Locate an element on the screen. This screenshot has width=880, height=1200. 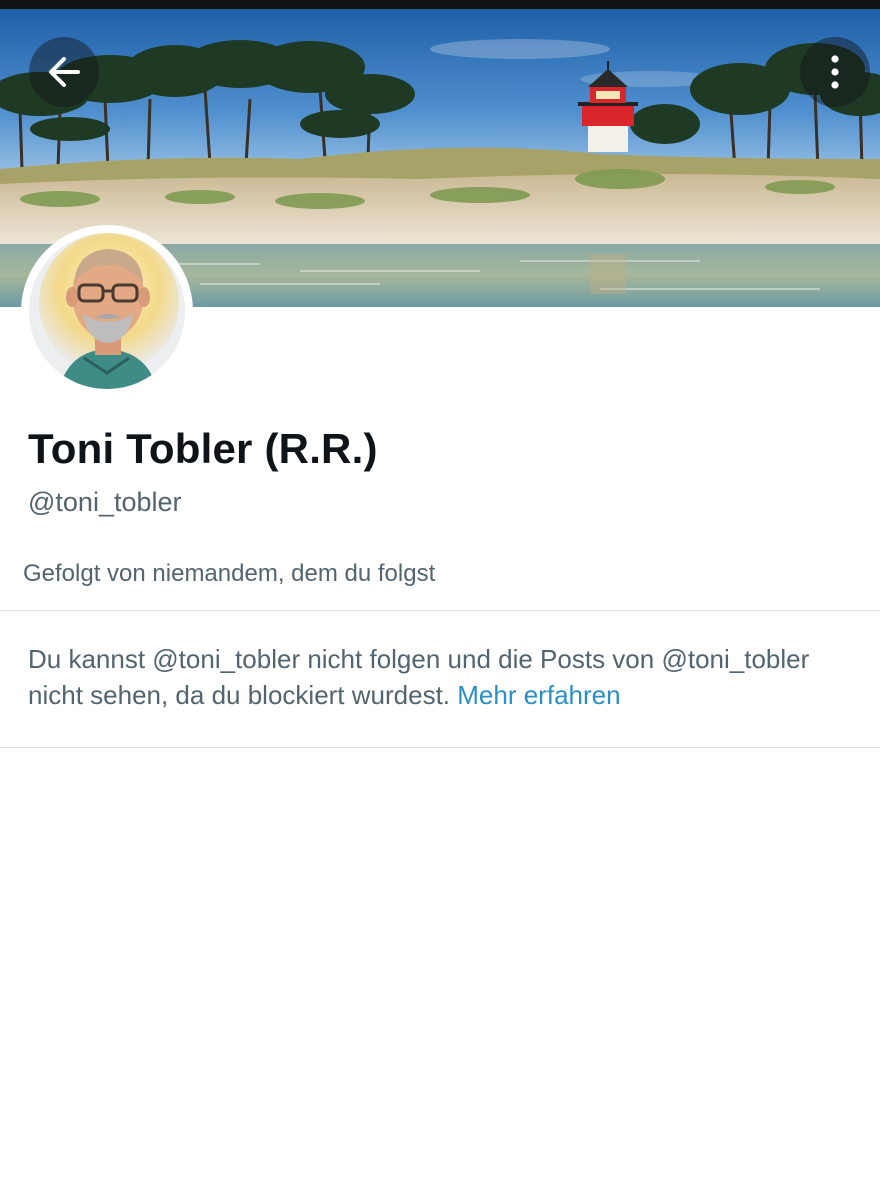
status-bar is located at coordinates (440, 4).